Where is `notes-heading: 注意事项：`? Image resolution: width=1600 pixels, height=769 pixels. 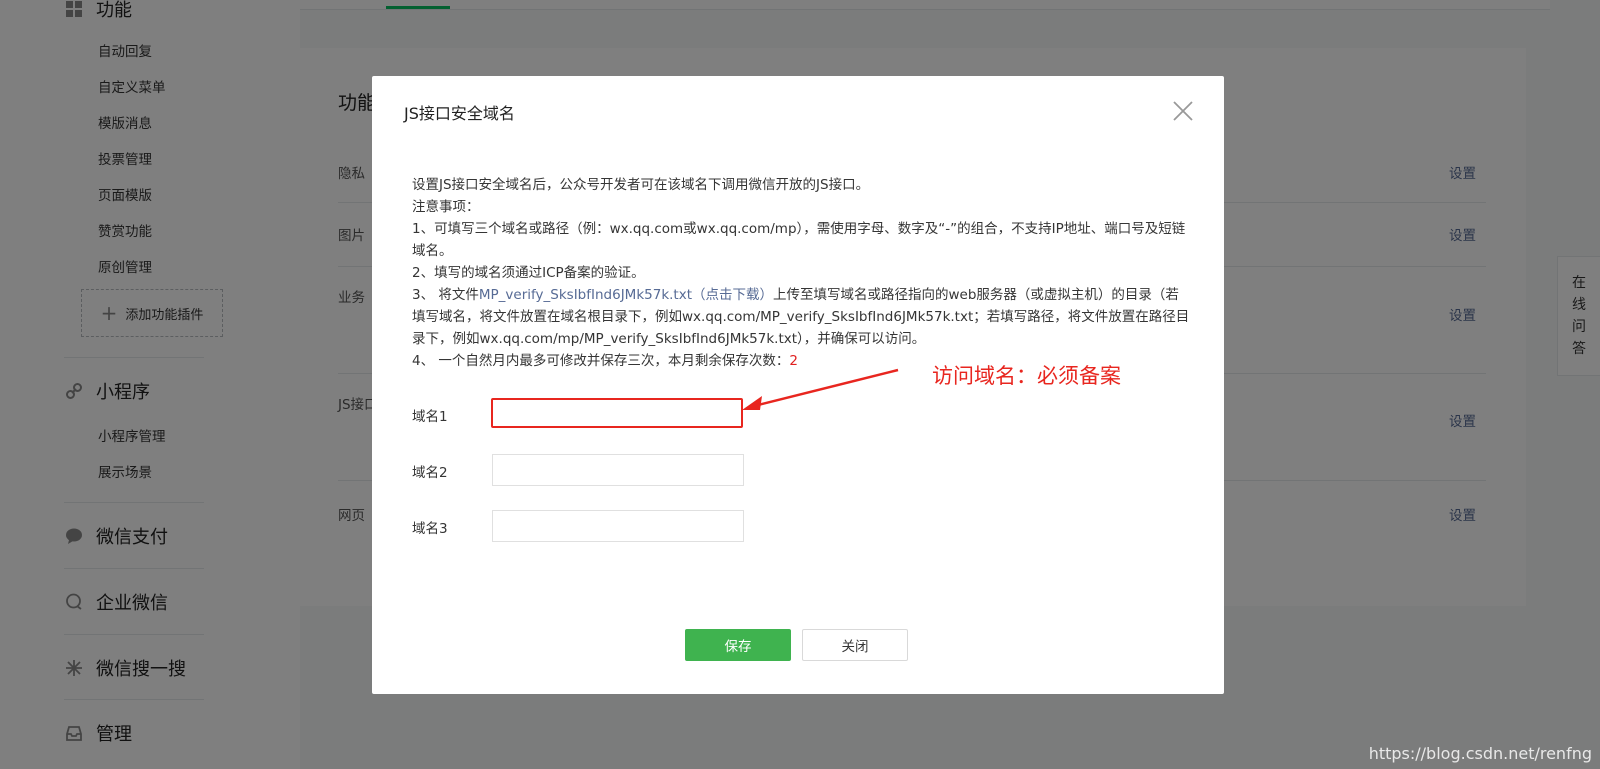
notes-heading: 注意事项： is located at coordinates (446, 207).